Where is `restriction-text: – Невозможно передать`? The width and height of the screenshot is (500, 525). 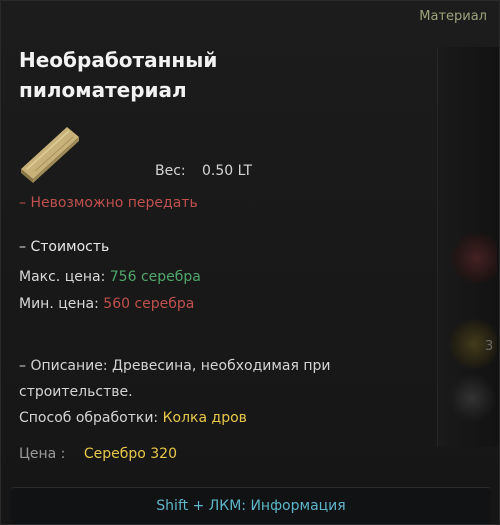 restriction-text: – Невозможно передать is located at coordinates (108, 203).